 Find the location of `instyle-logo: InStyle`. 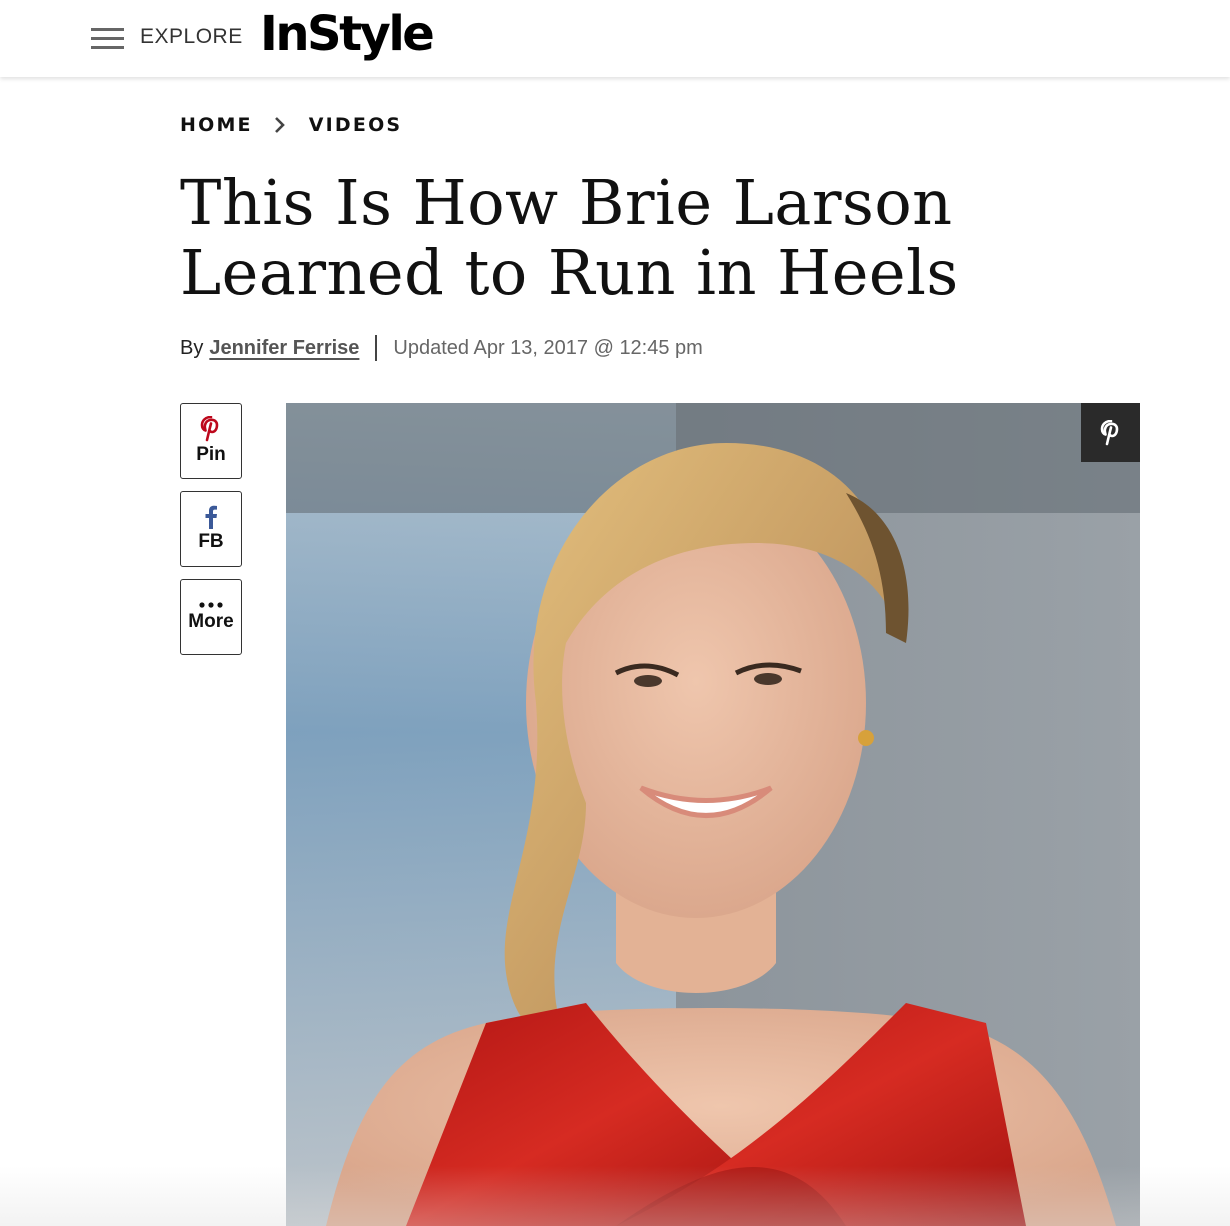

instyle-logo: InStyle is located at coordinates (347, 34).